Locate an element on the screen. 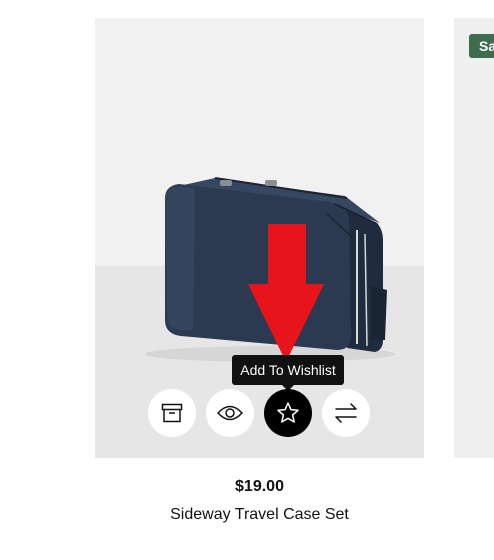 The image size is (494, 560). star-icon is located at coordinates (288, 412).